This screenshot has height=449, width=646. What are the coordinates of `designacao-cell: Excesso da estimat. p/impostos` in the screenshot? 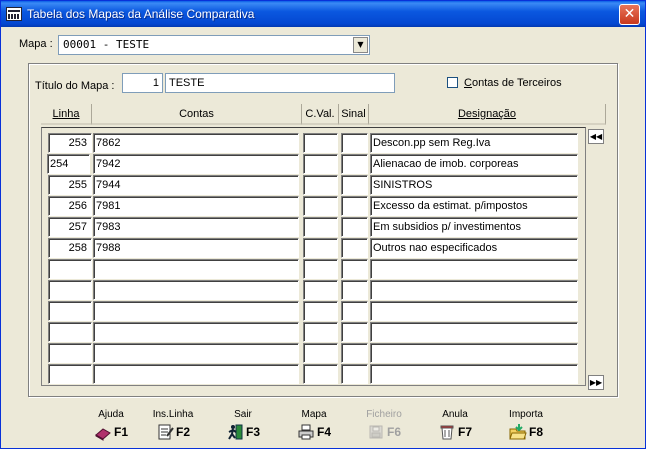 It's located at (474, 206).